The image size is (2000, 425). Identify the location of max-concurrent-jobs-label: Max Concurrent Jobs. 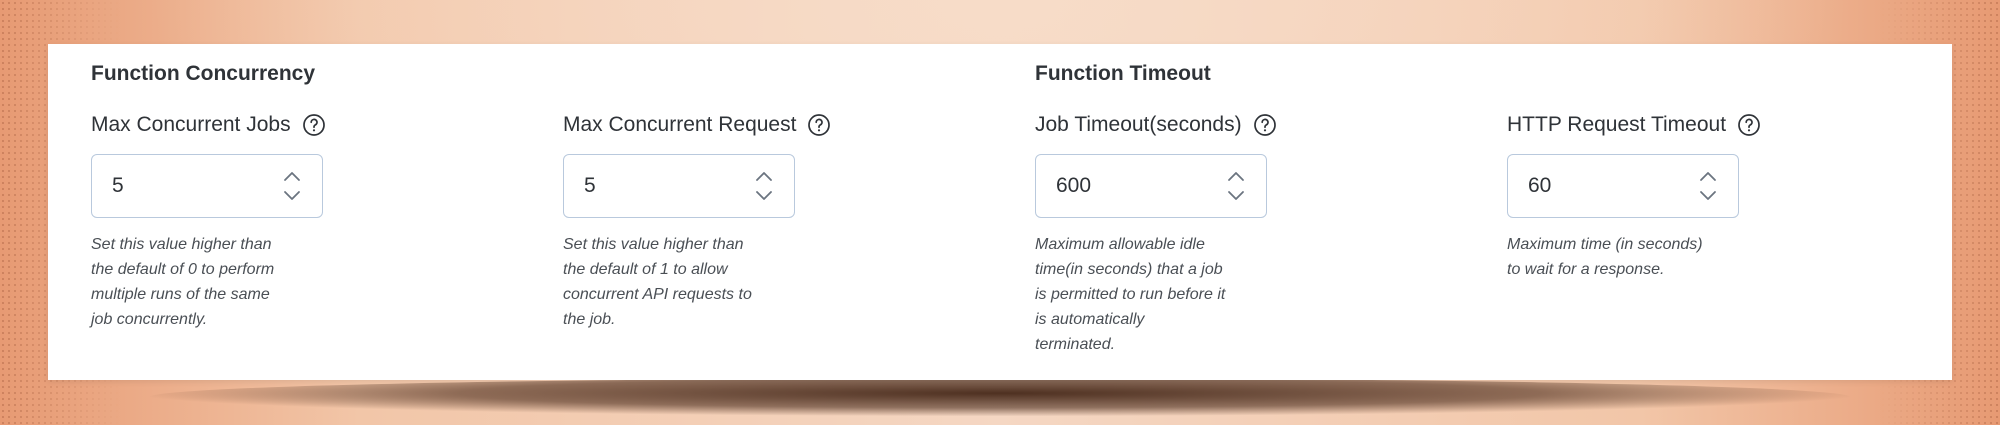
(191, 124).